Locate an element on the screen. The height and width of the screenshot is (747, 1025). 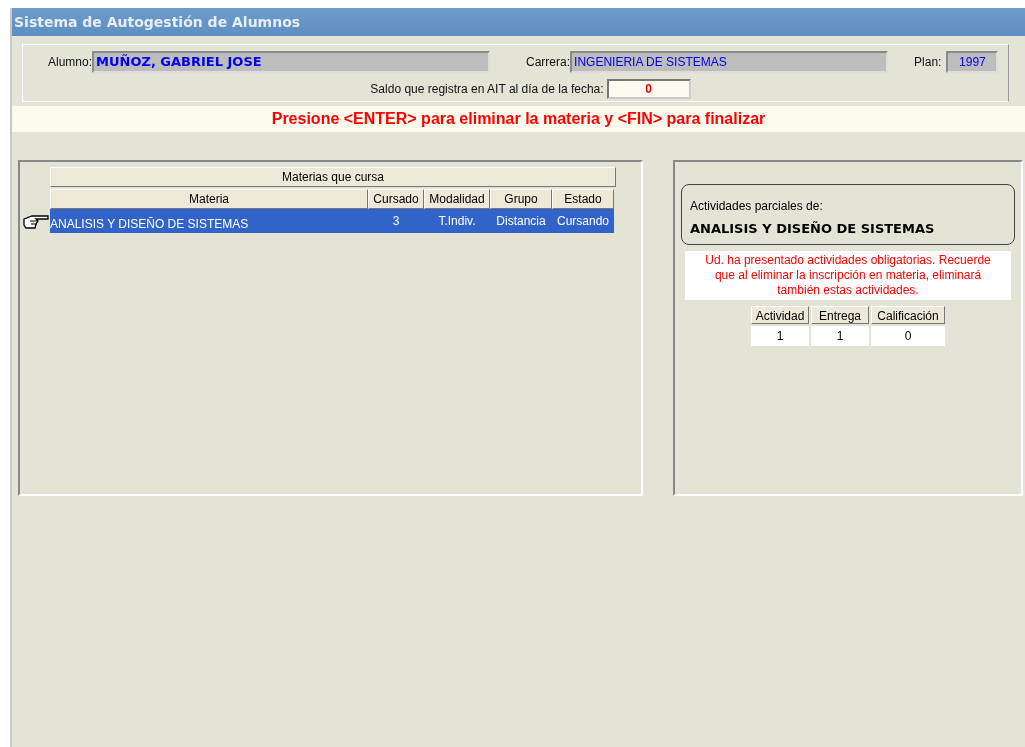
plan-field: 1997 is located at coordinates (972, 62).